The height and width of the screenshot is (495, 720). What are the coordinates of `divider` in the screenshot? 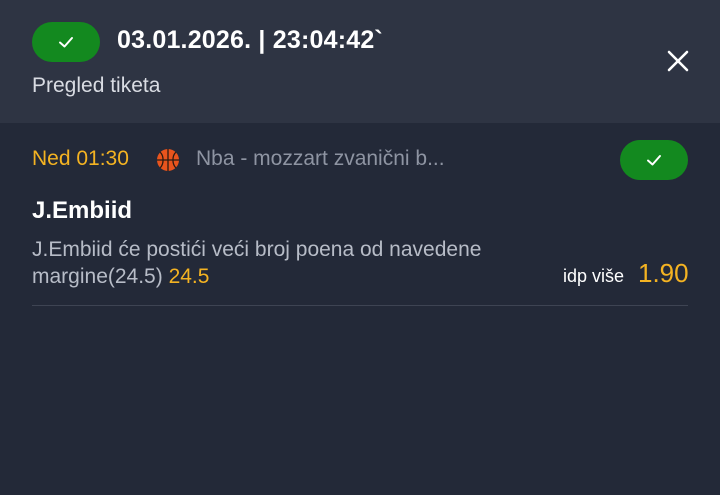 It's located at (360, 305).